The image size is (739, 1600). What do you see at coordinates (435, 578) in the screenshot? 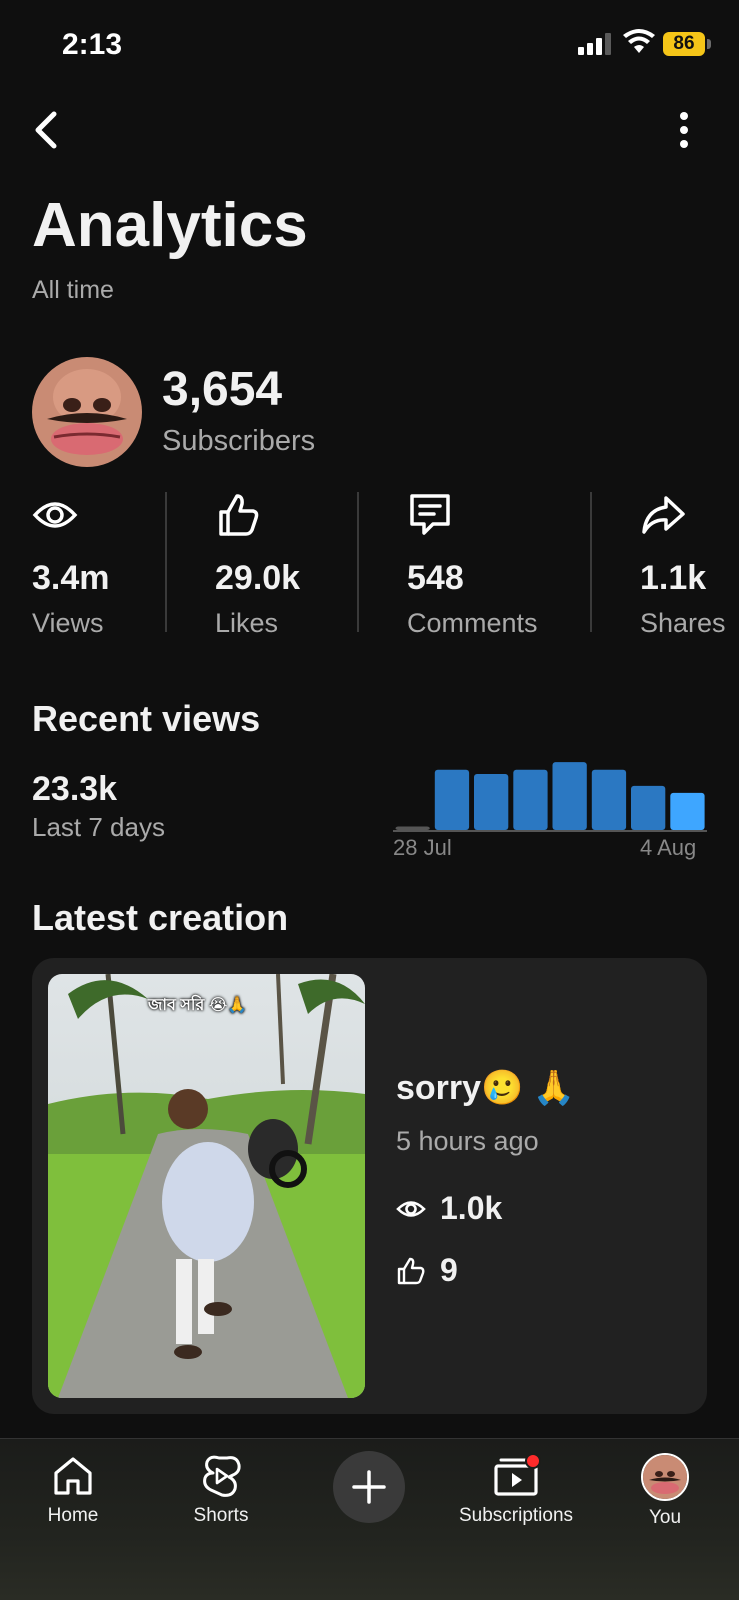
I see `comments-value: 548` at bounding box center [435, 578].